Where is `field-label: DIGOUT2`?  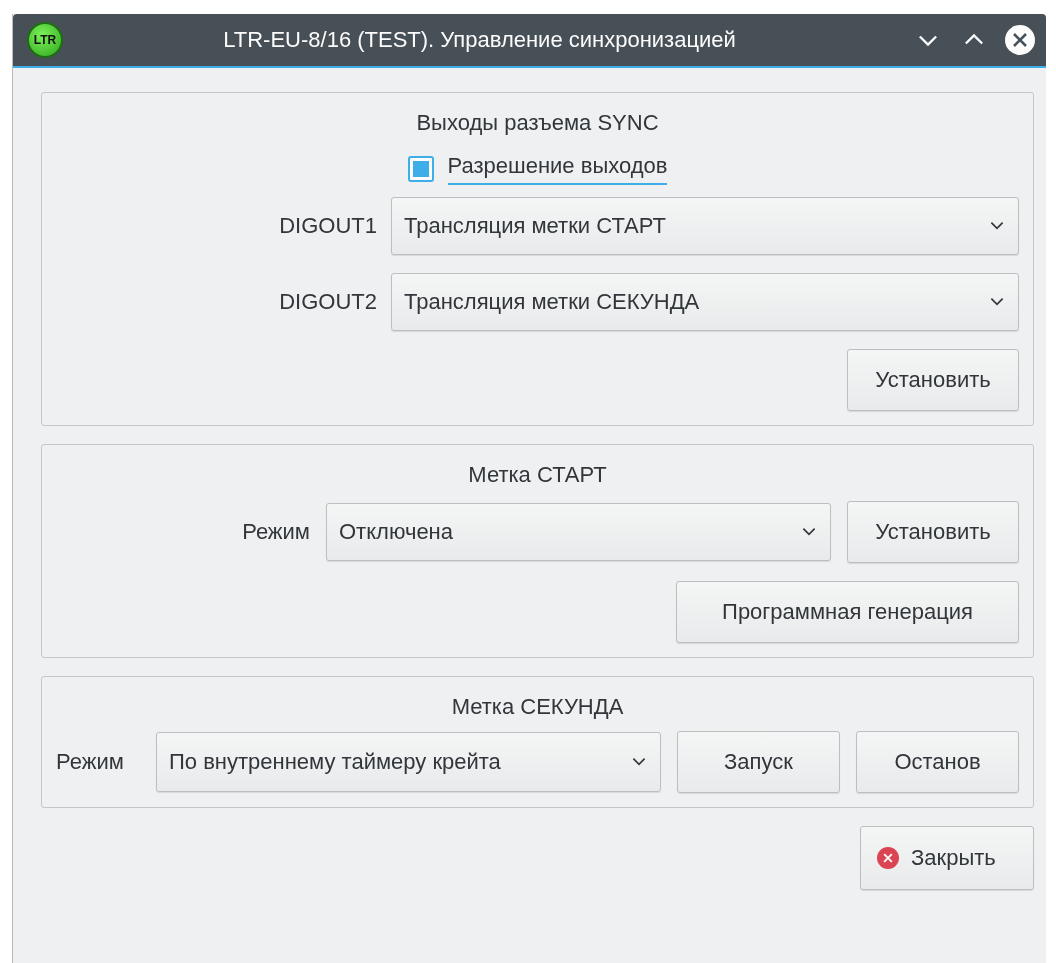
field-label: DIGOUT2 is located at coordinates (327, 302).